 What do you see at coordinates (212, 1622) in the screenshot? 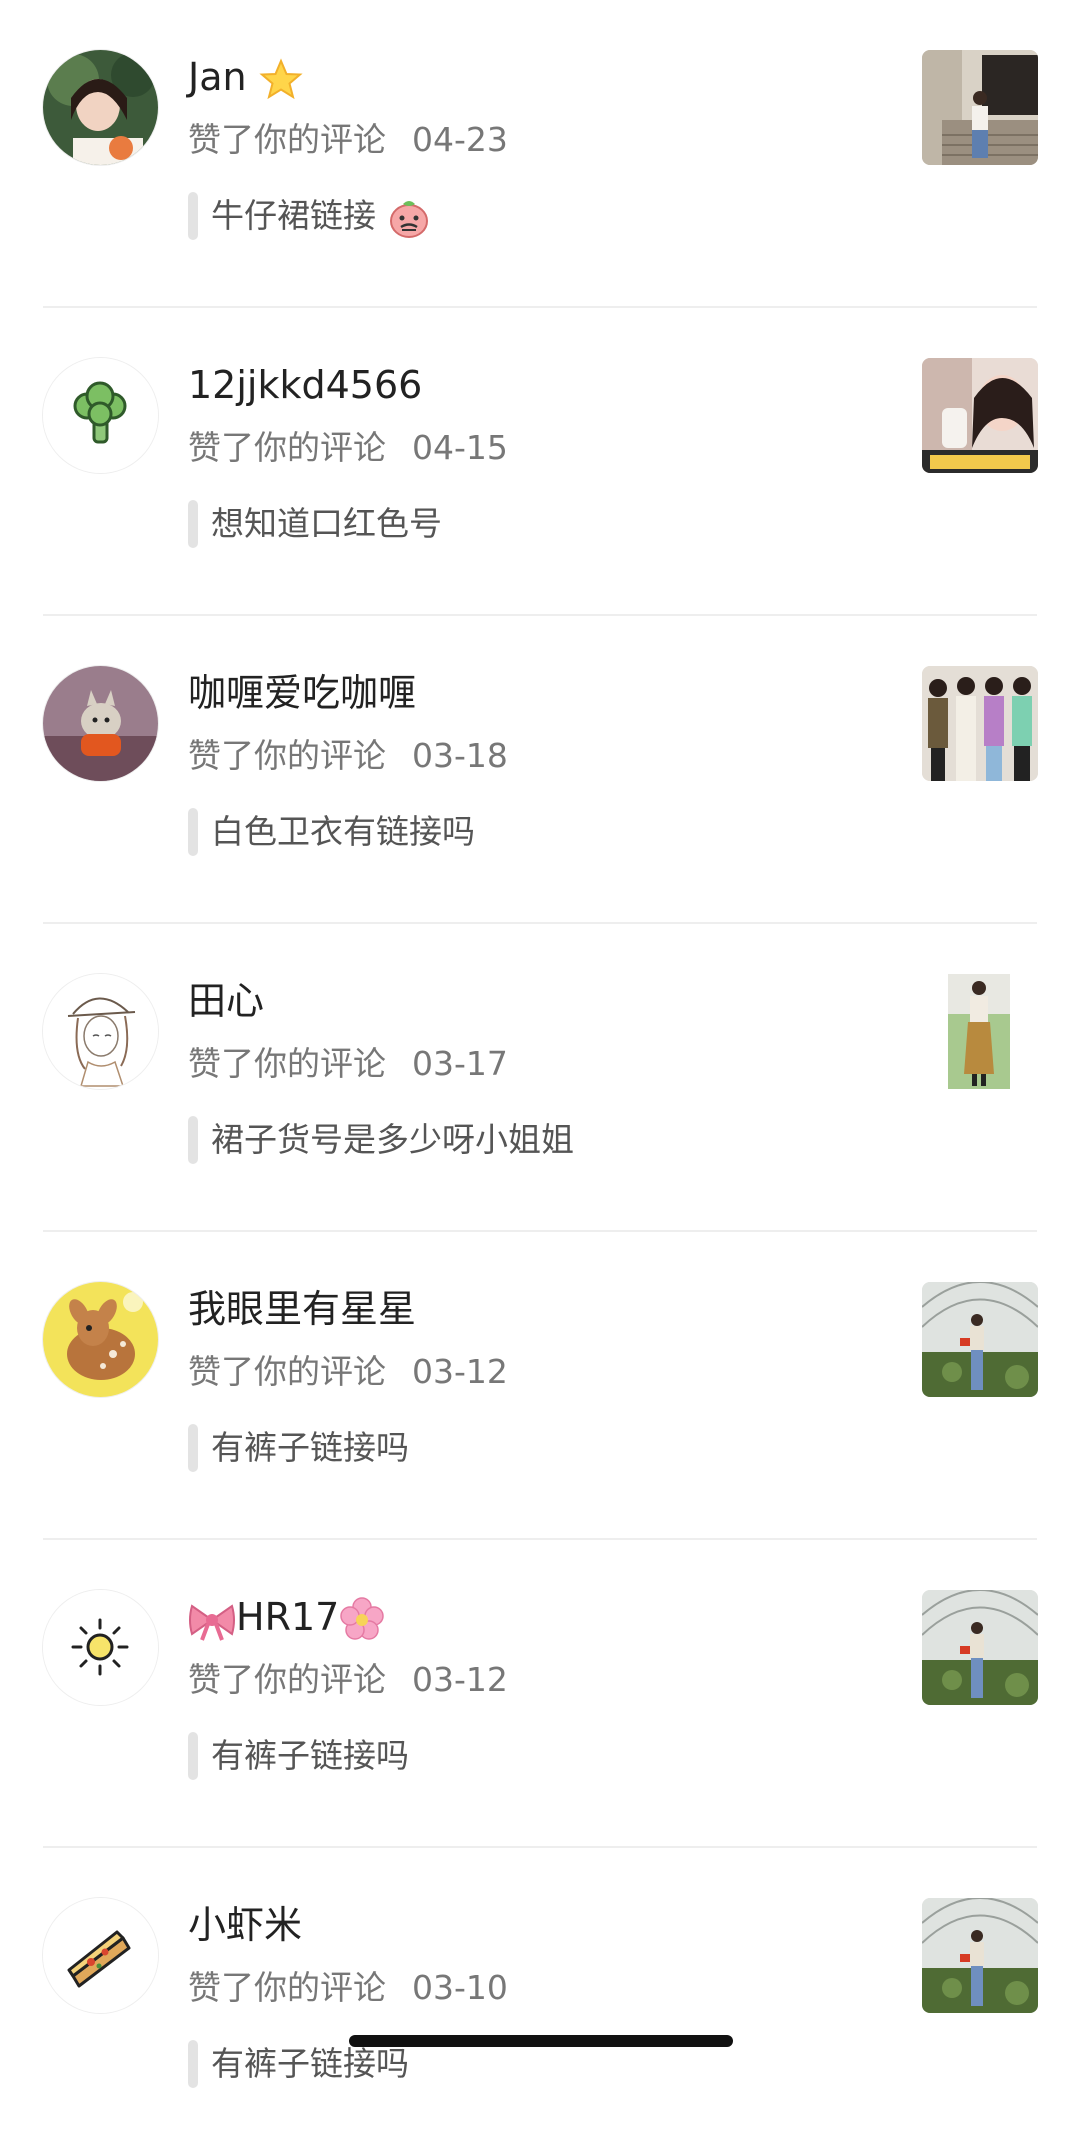
I see `ribbon-emoji-icon` at bounding box center [212, 1622].